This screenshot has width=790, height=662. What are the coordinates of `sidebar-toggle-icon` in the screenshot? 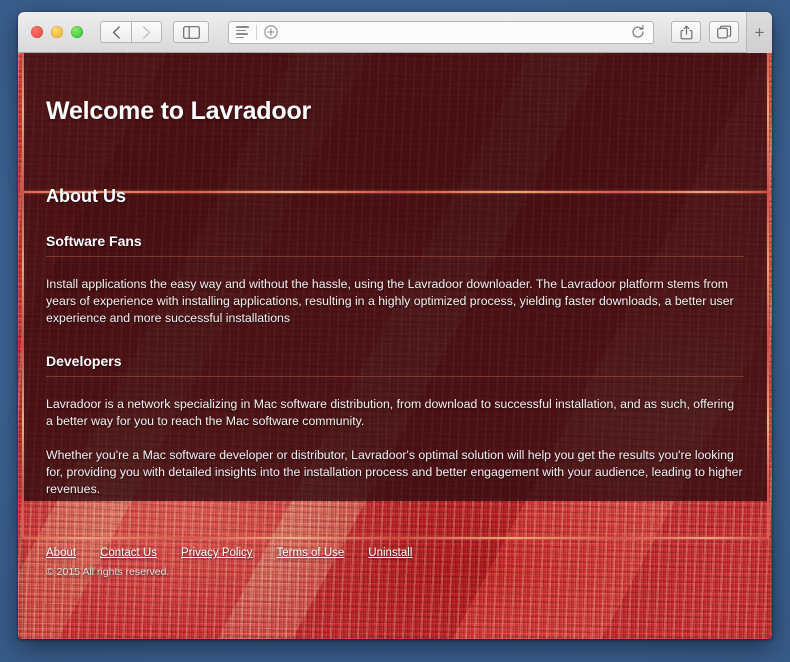 It's located at (191, 32).